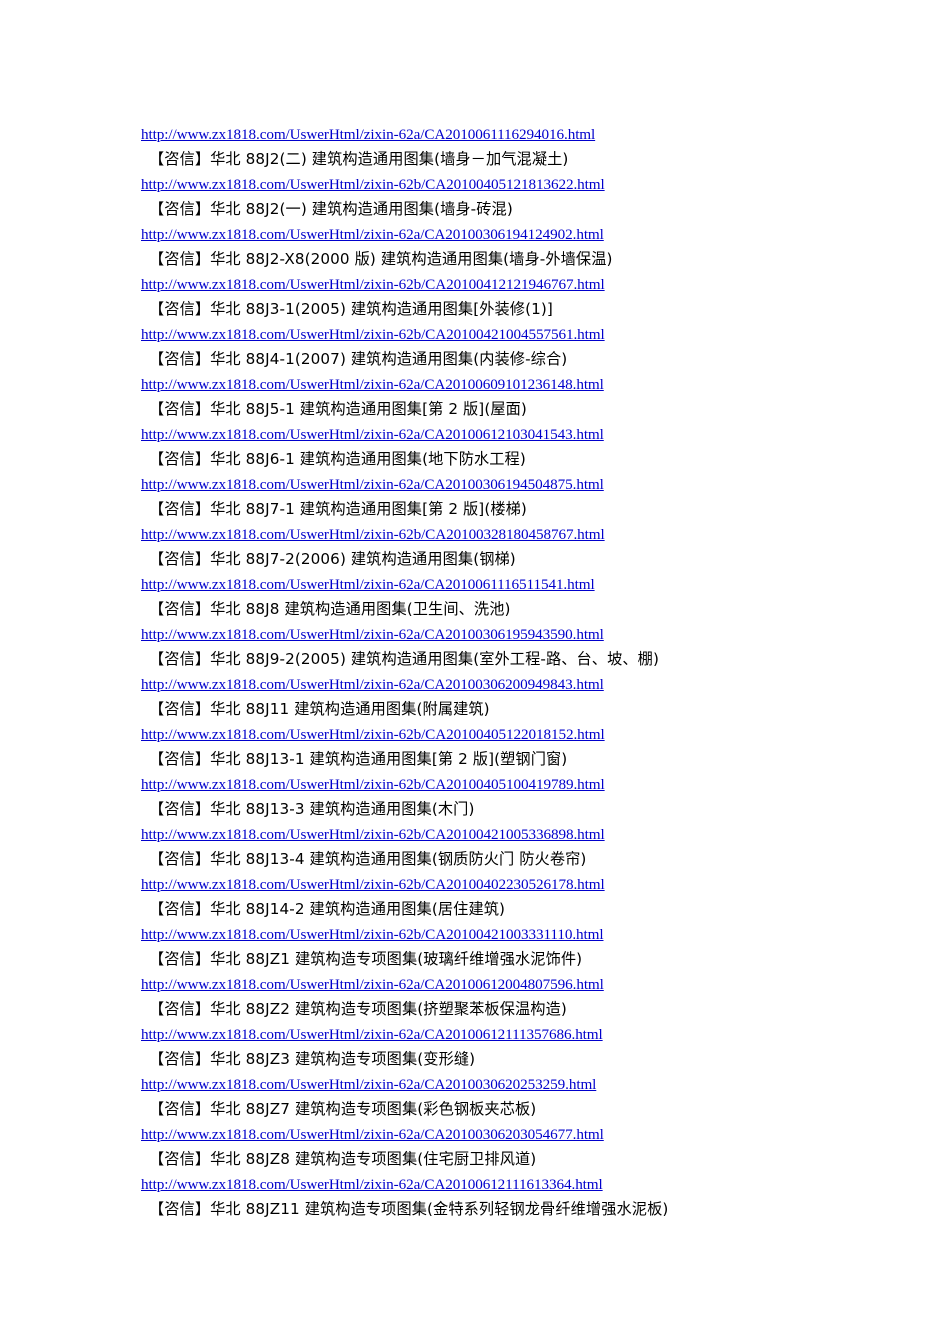  What do you see at coordinates (343, 1109) in the screenshot?
I see `entry-title: 【咨信】华北 88JZ7 建筑构造专项图集(彩色钢板夹芯板)` at bounding box center [343, 1109].